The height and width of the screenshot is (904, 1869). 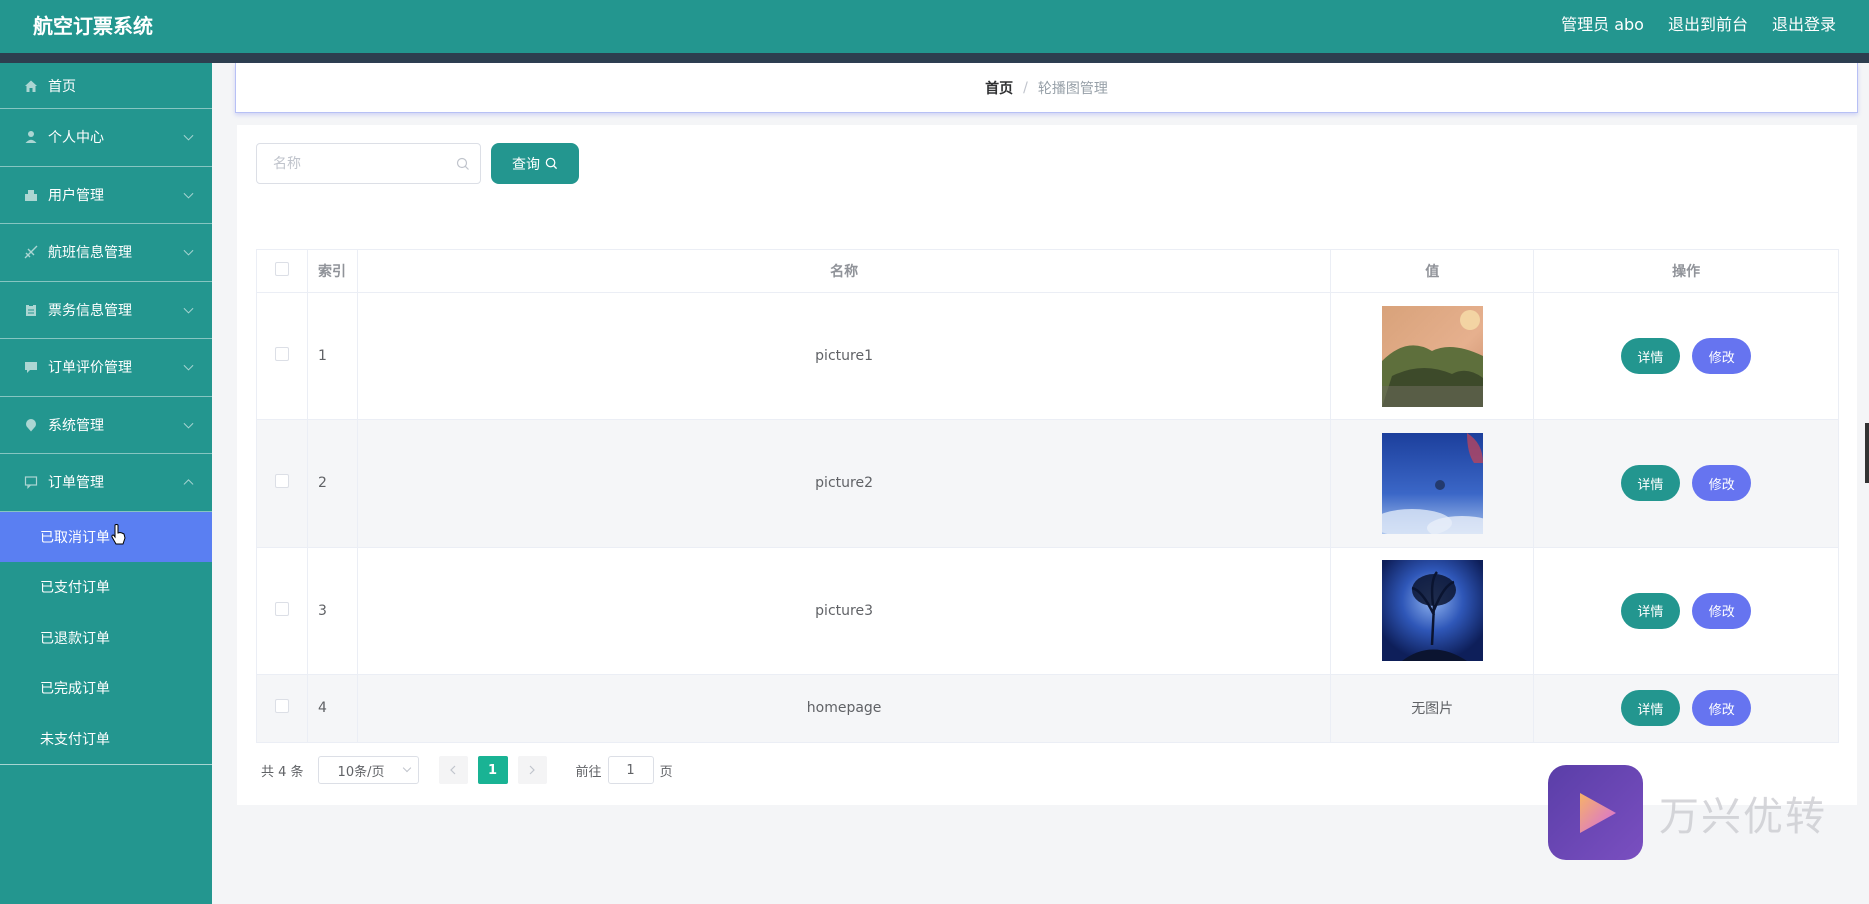 I want to click on sidebar-item-system-management: 系统管理, so click(x=106, y=425).